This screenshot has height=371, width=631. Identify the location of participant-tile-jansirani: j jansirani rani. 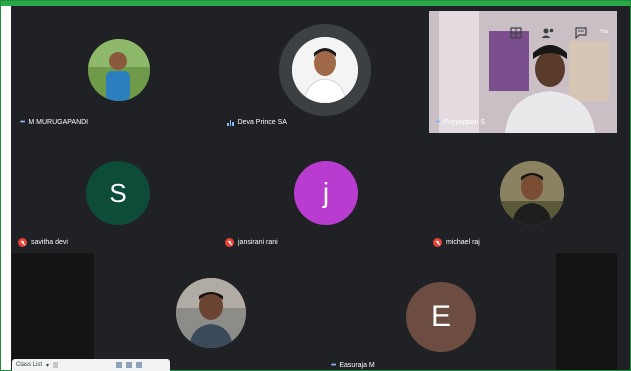
(322, 193).